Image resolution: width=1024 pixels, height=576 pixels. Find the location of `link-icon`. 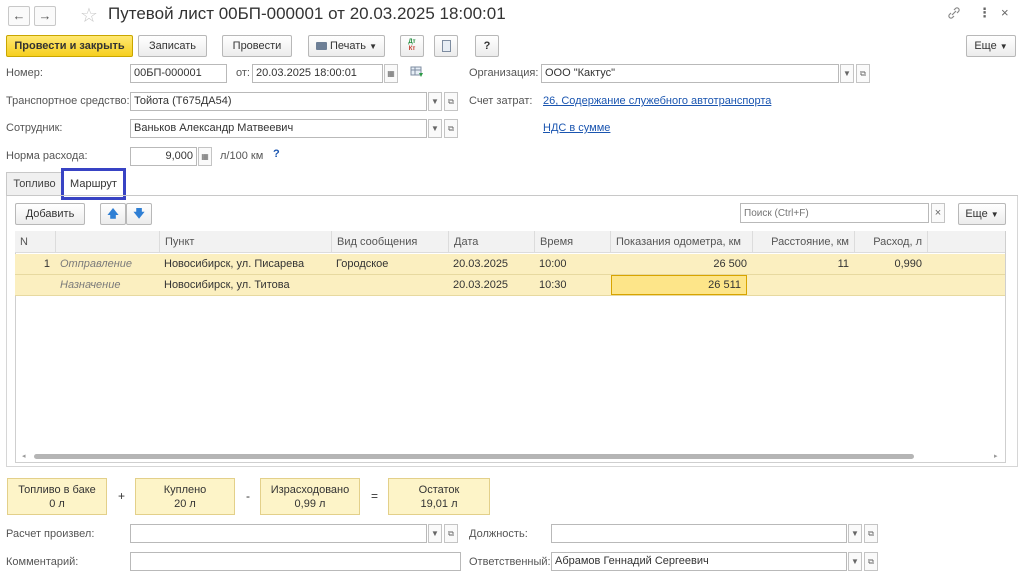

link-icon is located at coordinates (954, 13).